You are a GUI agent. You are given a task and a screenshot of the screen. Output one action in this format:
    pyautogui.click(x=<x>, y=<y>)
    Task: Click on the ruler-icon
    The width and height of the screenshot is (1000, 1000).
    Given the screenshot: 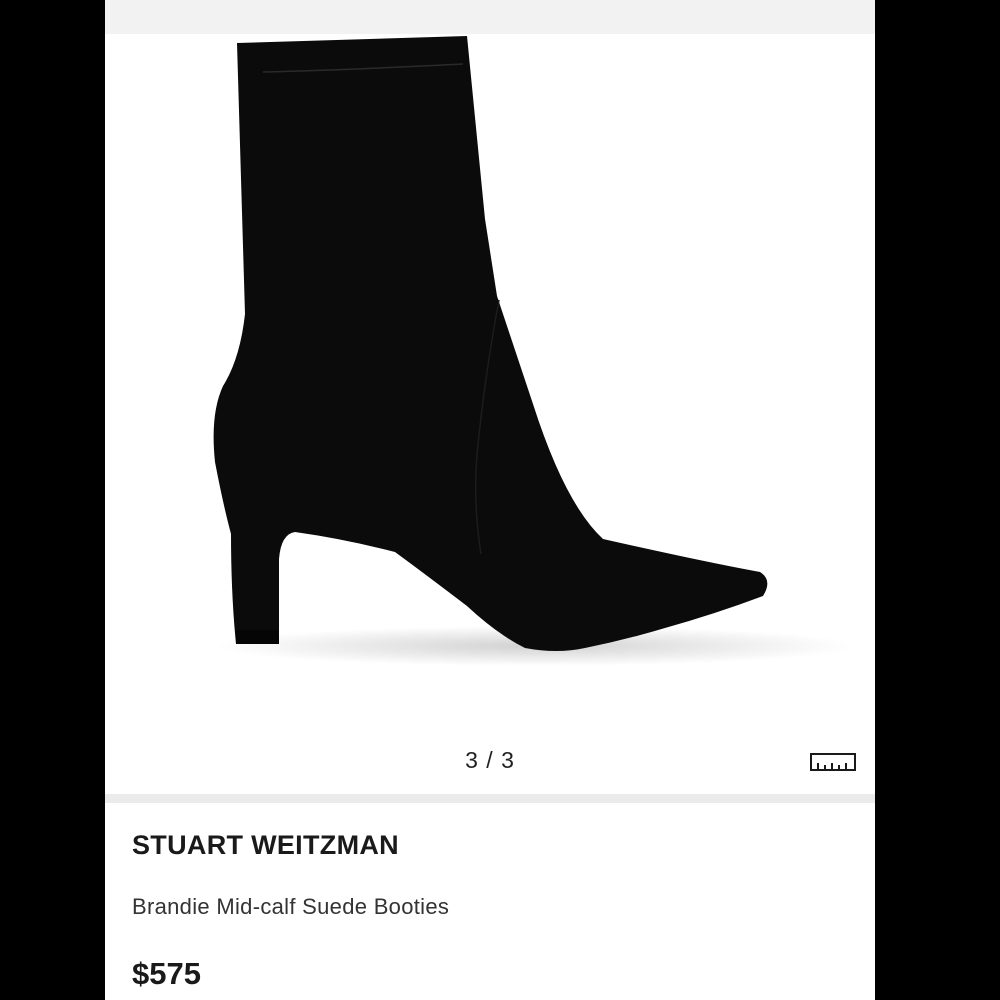 What is the action you would take?
    pyautogui.click(x=833, y=762)
    